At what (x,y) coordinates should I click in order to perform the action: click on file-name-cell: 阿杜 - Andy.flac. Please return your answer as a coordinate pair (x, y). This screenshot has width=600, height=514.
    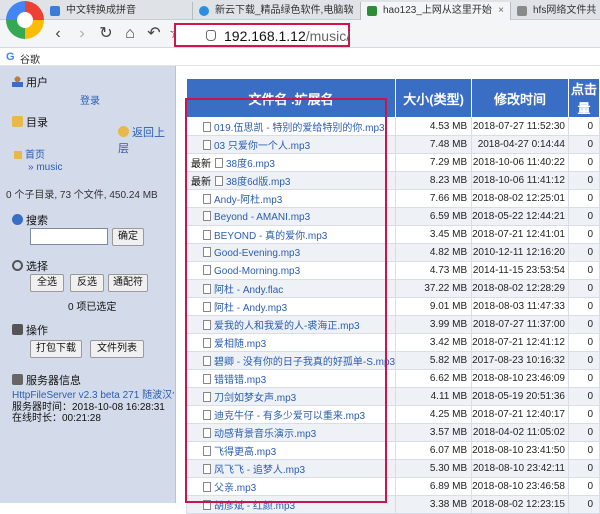
    Looking at the image, I should click on (291, 288).